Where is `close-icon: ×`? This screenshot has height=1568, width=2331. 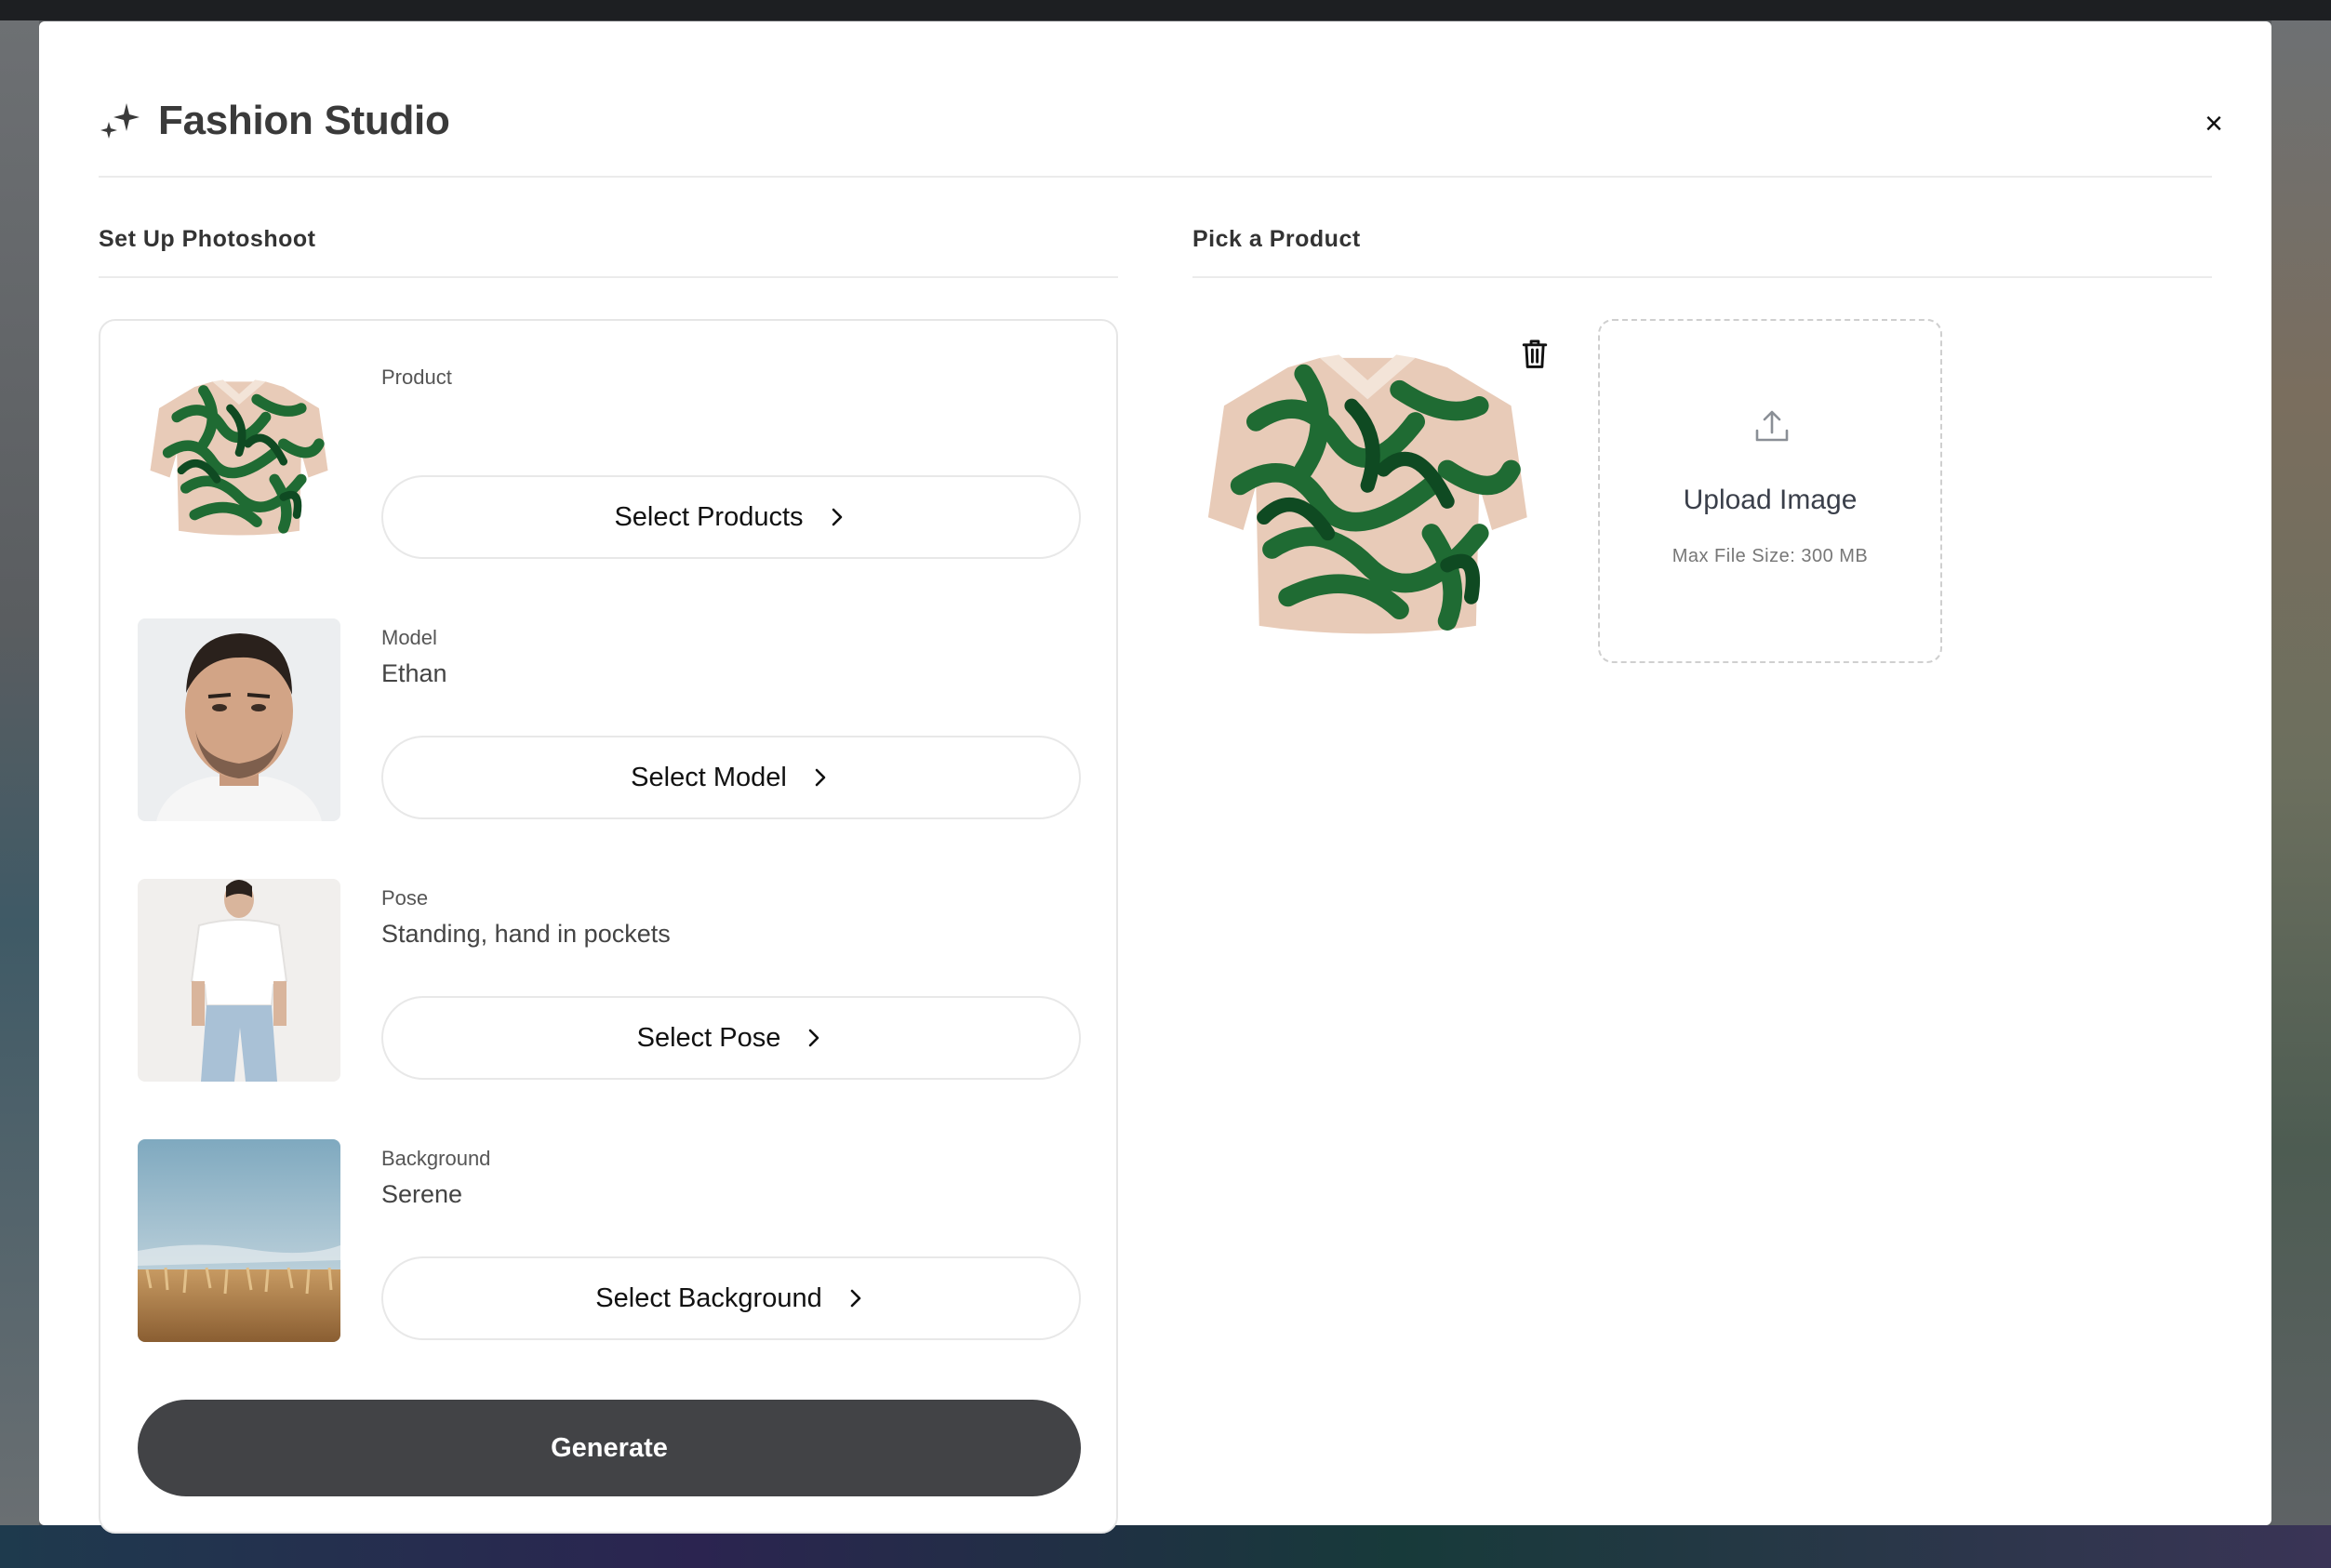 close-icon: × is located at coordinates (2214, 123).